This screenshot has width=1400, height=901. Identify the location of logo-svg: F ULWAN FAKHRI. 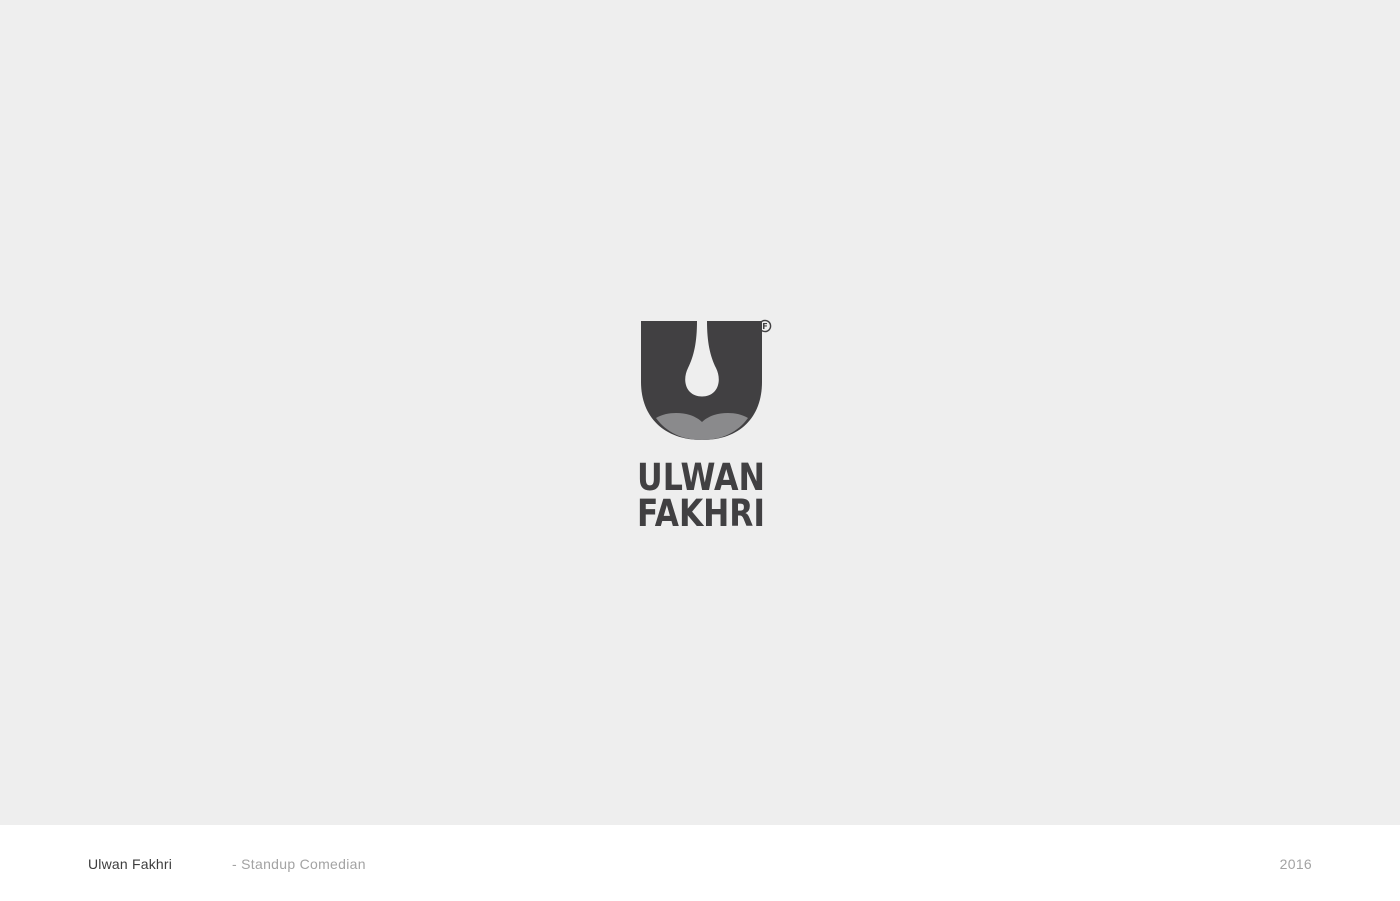
(704, 425).